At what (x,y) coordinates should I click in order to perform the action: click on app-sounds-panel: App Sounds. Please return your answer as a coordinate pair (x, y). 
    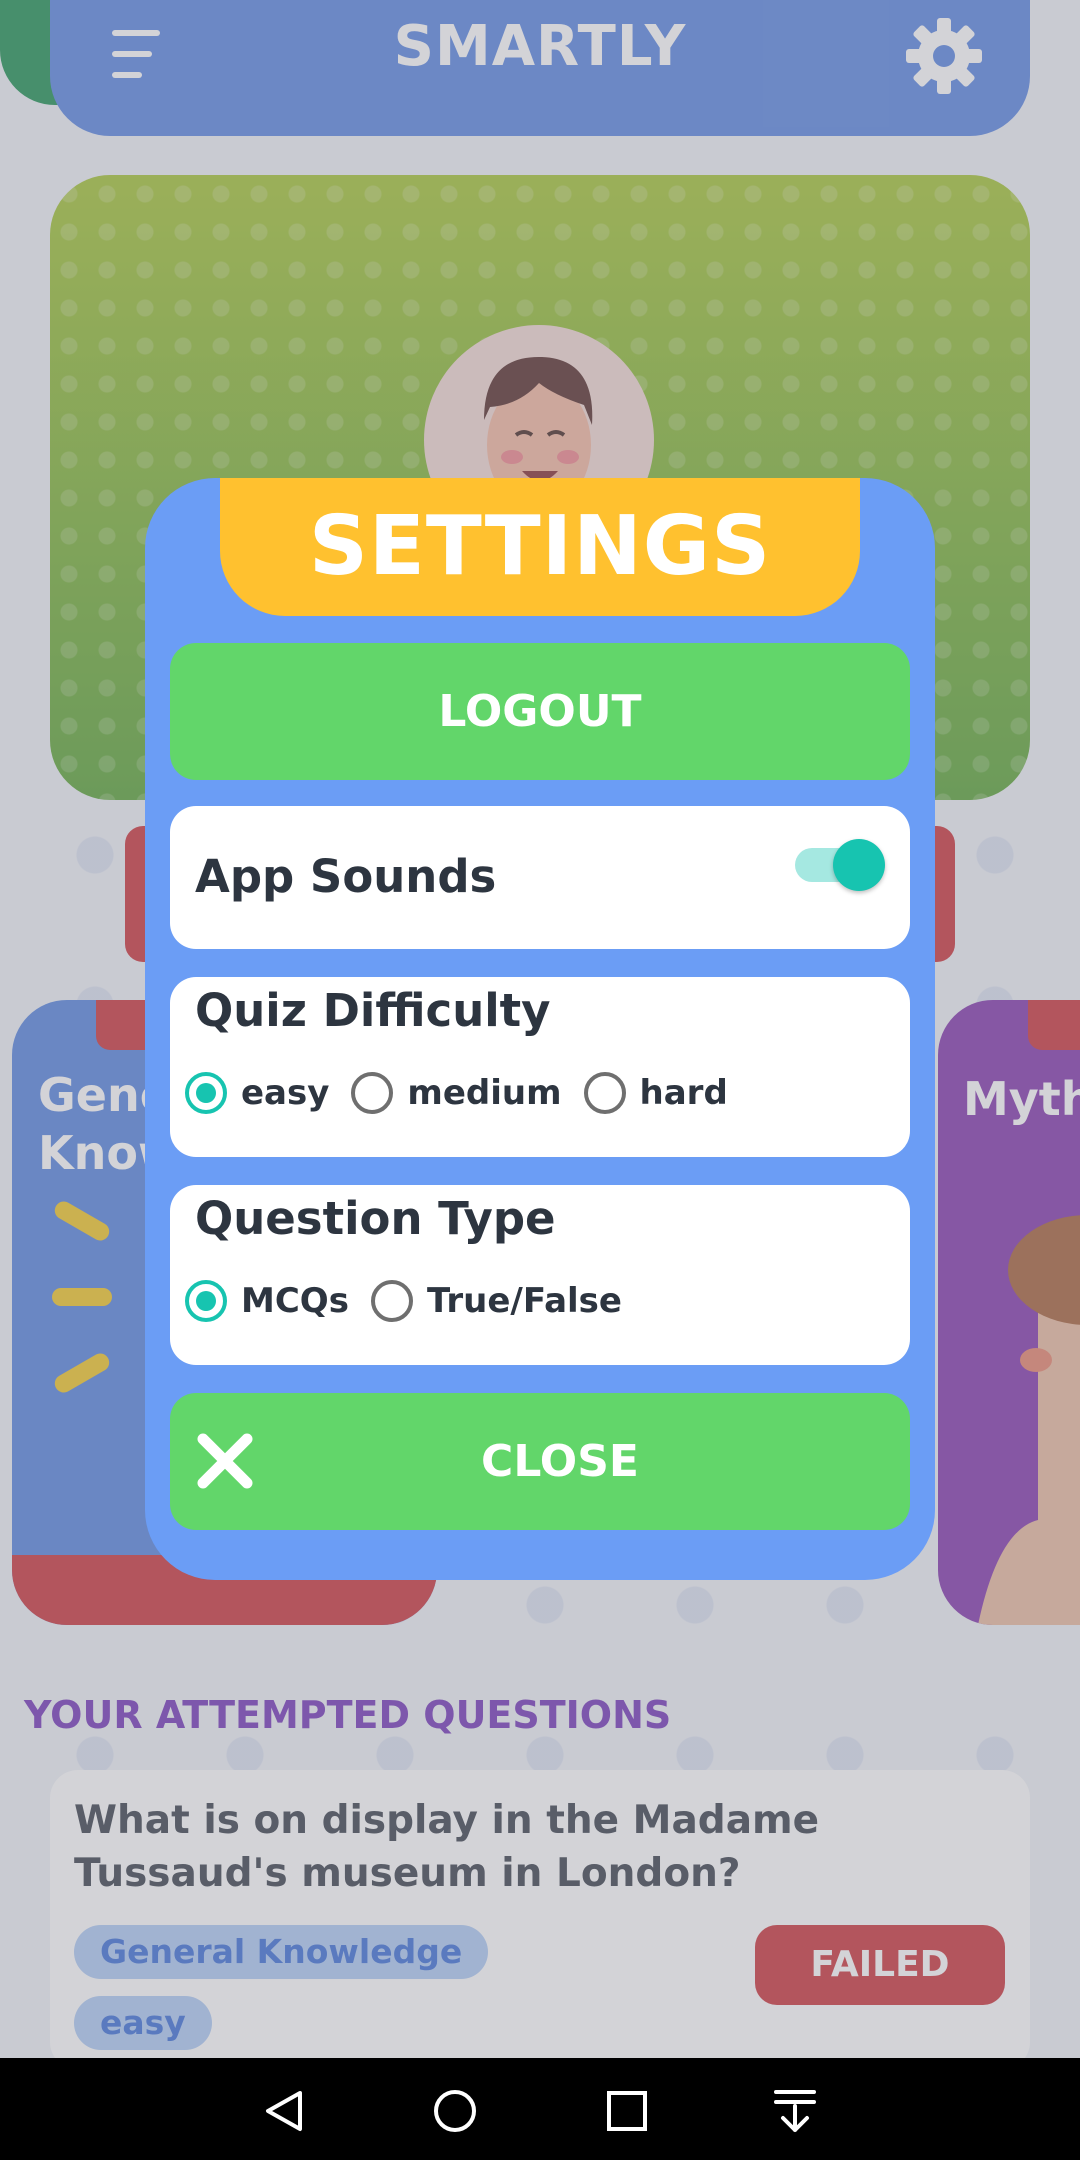
    Looking at the image, I should click on (540, 877).